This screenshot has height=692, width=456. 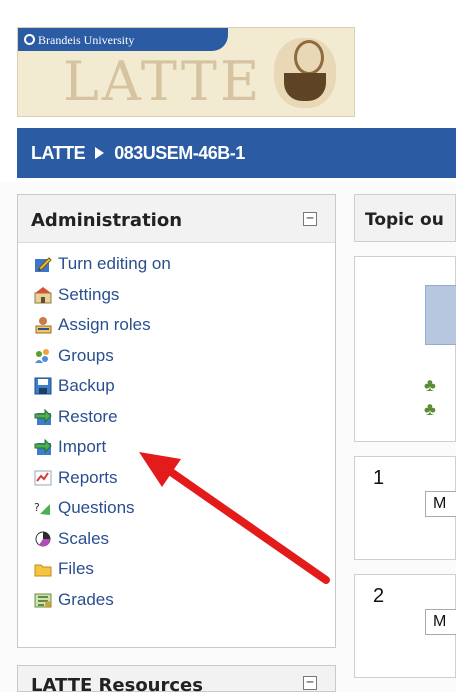 What do you see at coordinates (43, 417) in the screenshot?
I see `restore-icon` at bounding box center [43, 417].